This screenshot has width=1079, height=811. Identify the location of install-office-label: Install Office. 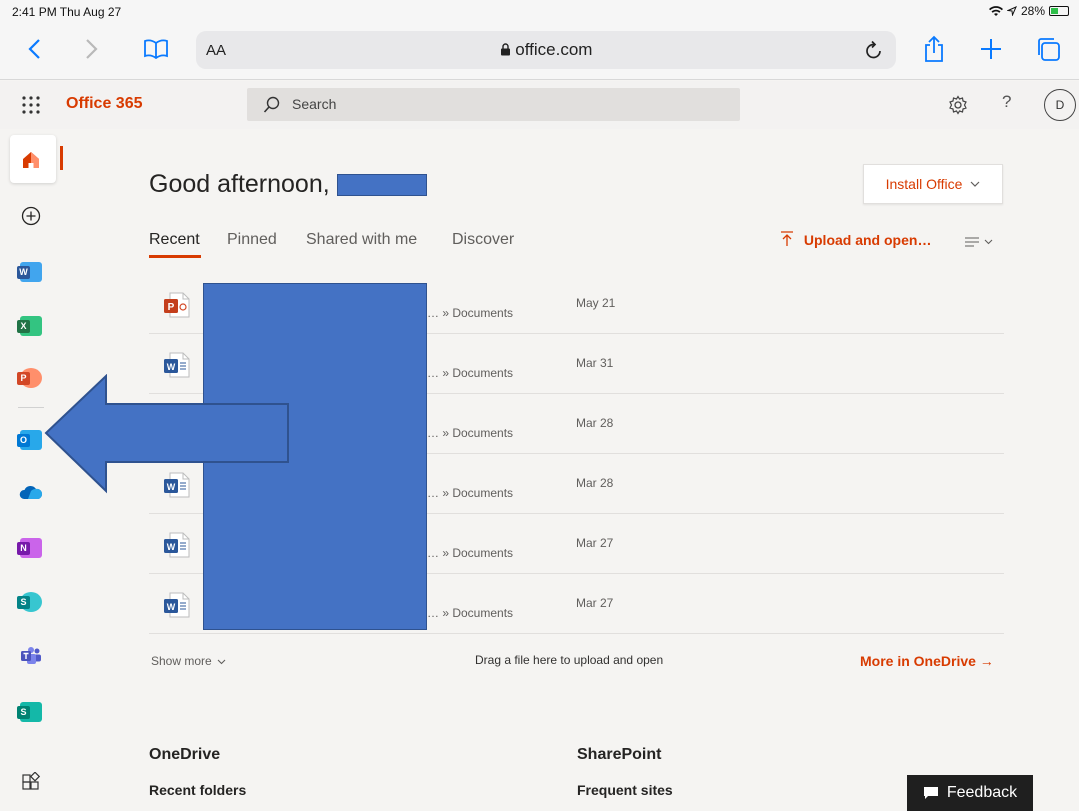
(924, 184).